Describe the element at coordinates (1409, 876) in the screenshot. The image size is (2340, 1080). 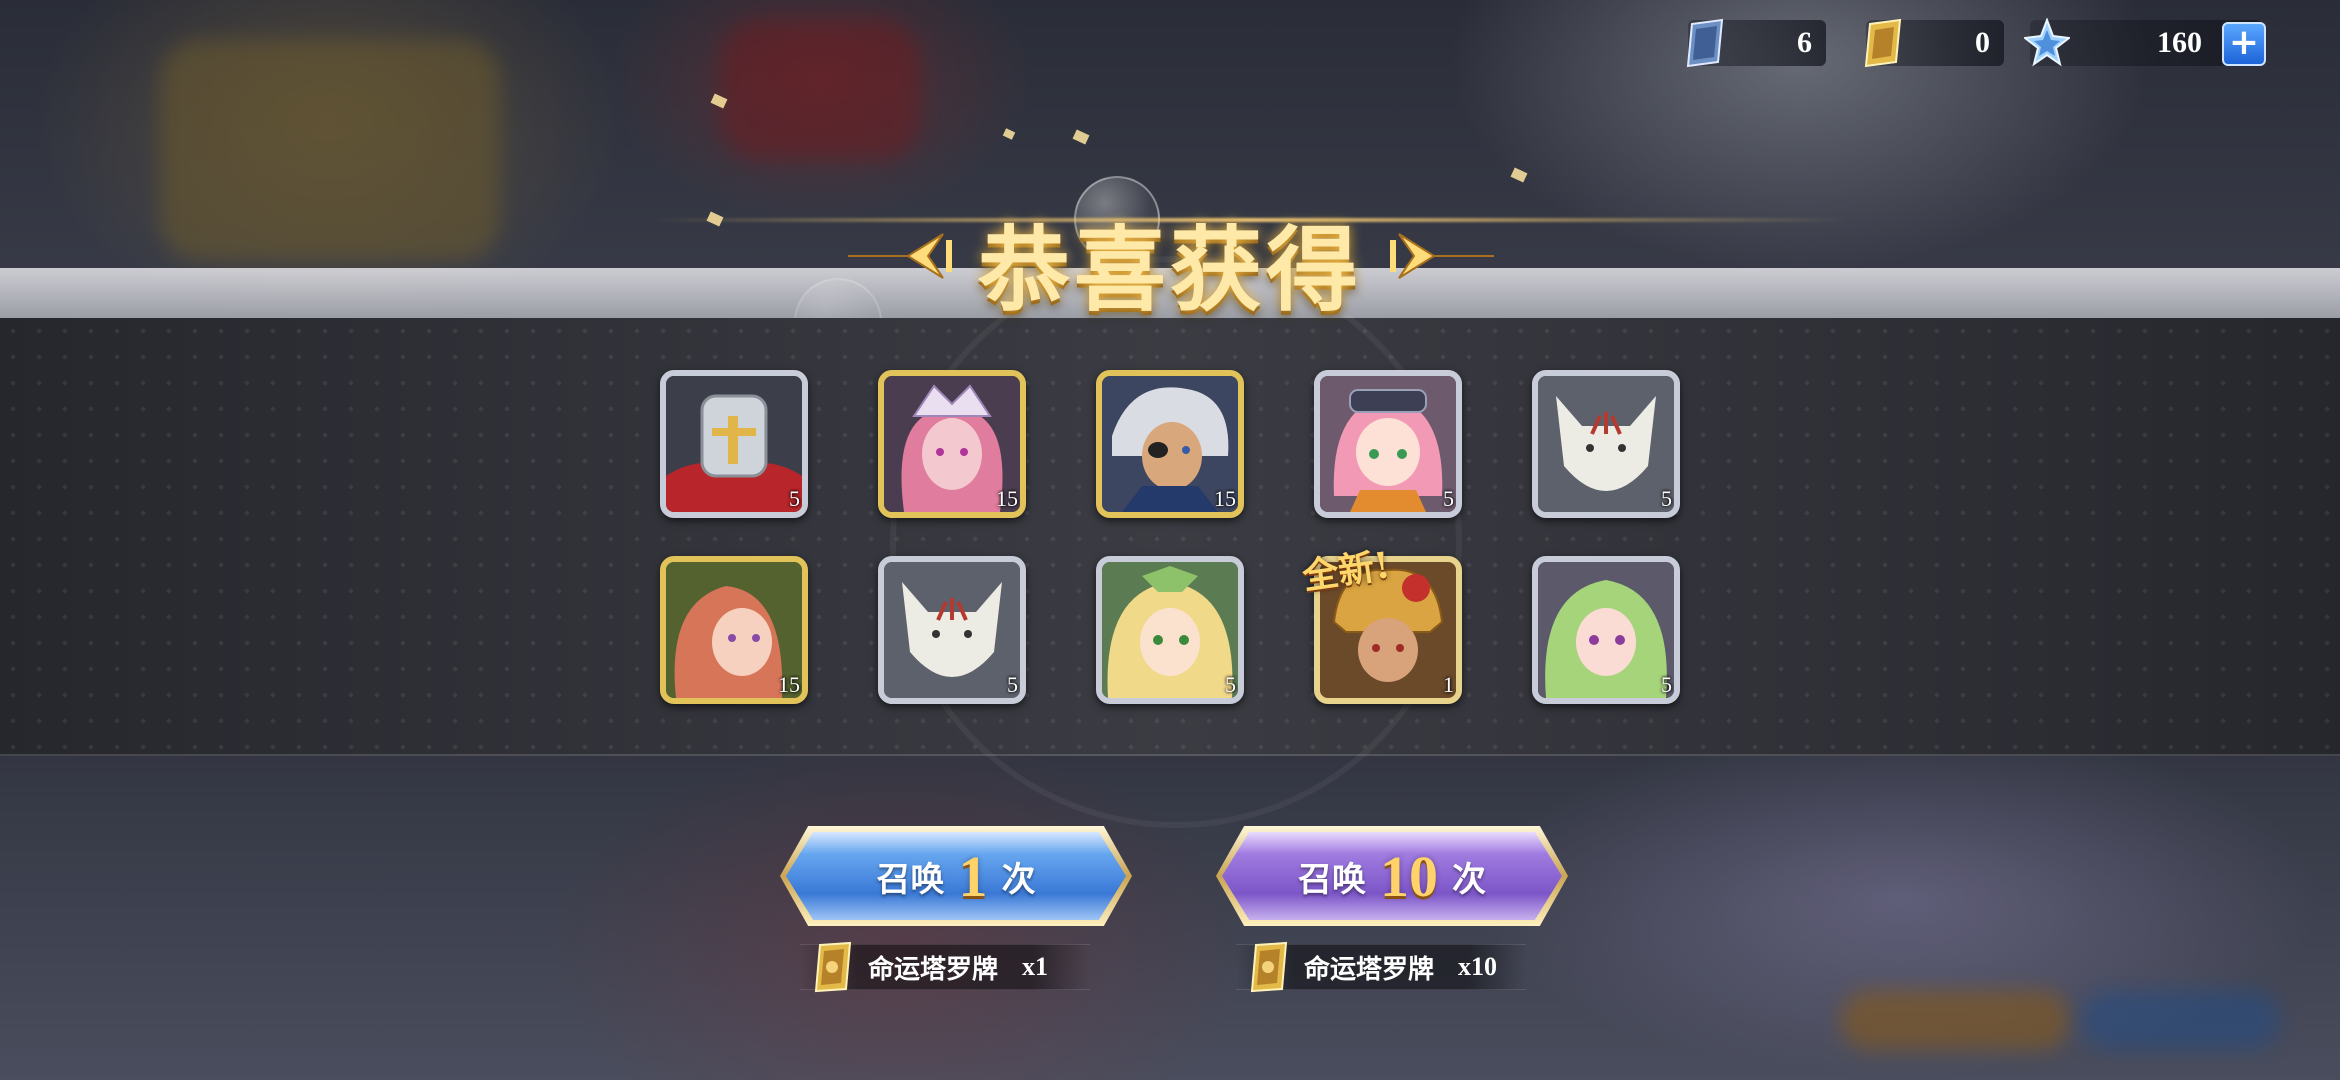
I see `summon-count: 10` at that location.